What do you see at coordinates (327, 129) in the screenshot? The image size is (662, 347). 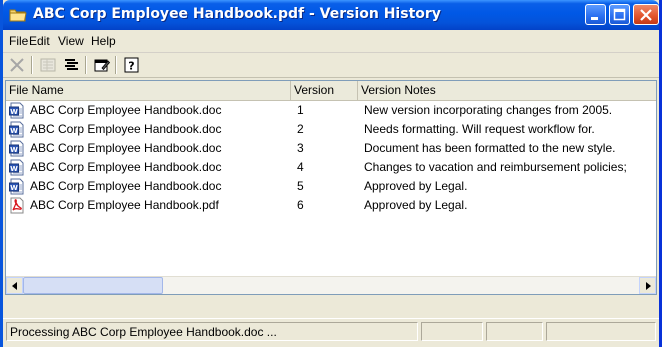 I see `version-cell: 2` at bounding box center [327, 129].